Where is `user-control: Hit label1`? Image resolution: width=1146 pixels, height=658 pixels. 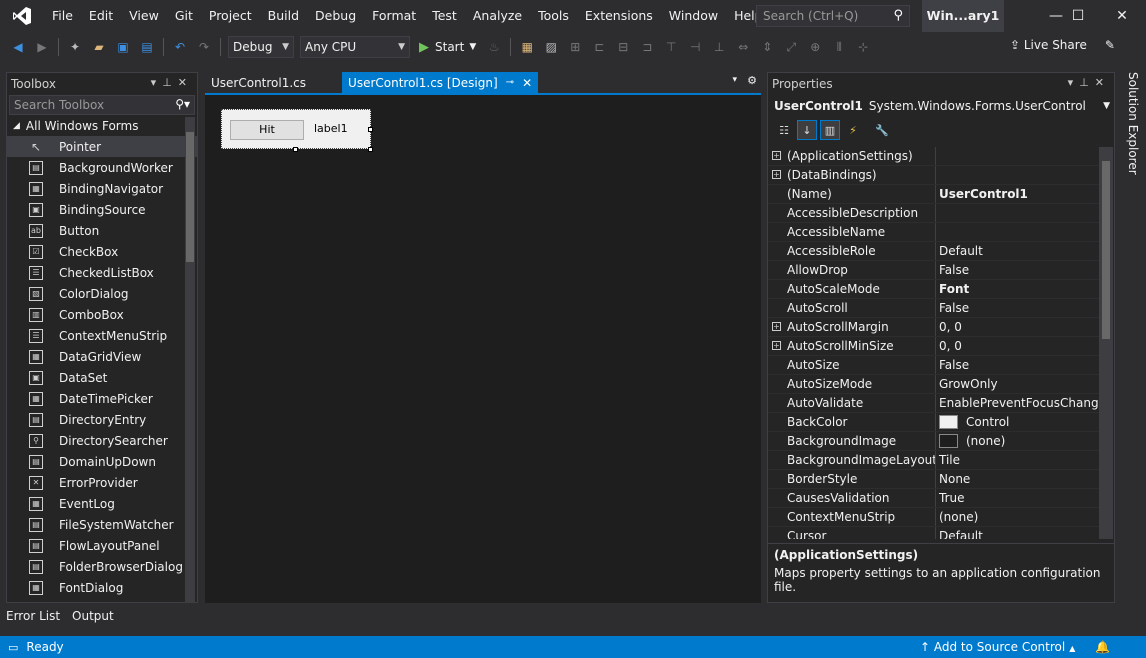 user-control: Hit label1 is located at coordinates (296, 129).